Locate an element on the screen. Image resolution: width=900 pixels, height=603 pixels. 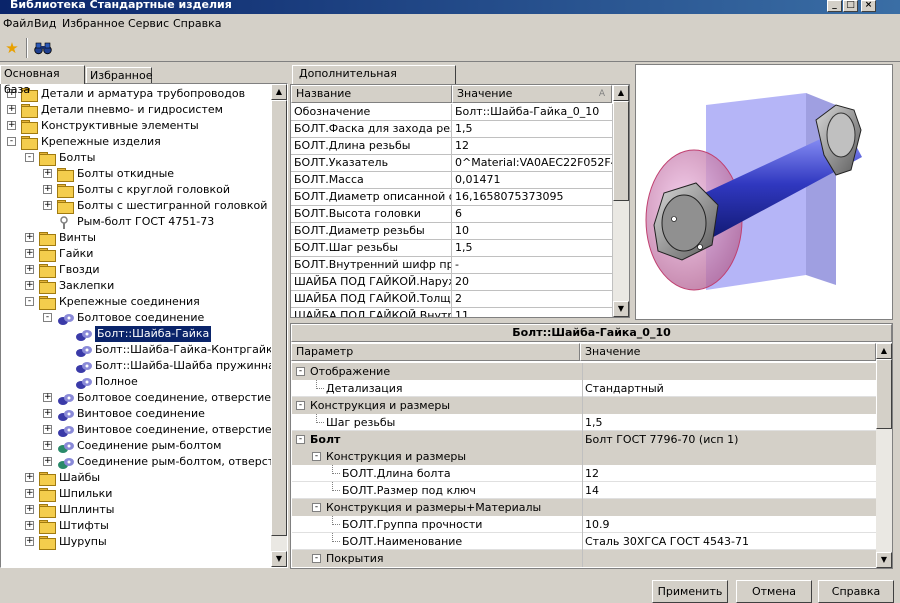
tree-item: + Винтовое соединение is located at coordinates (136, 414).